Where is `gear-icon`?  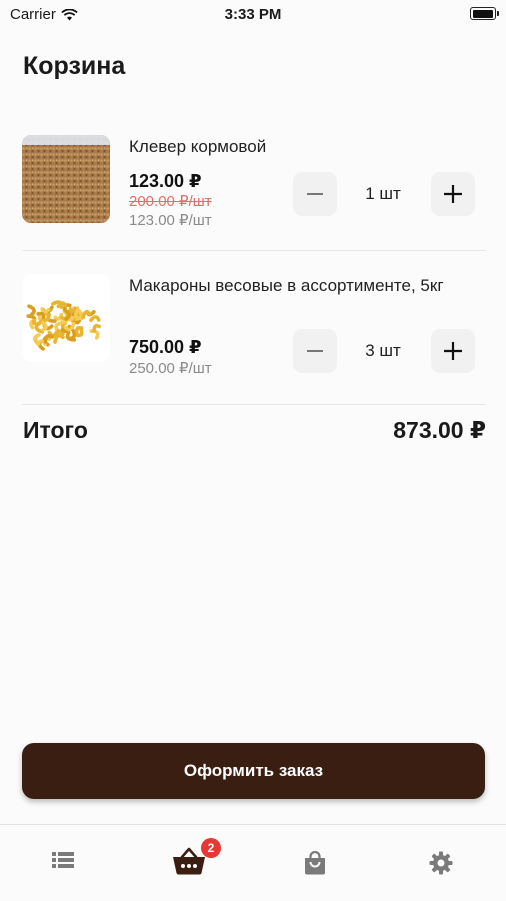
gear-icon is located at coordinates (441, 863).